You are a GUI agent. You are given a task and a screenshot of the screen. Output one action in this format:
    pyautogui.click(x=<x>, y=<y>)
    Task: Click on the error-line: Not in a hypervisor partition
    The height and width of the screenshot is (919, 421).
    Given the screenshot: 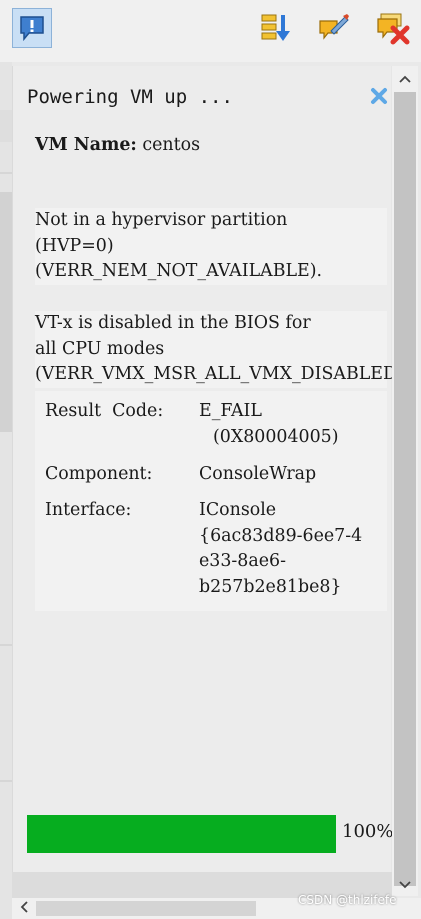 What is the action you would take?
    pyautogui.click(x=161, y=220)
    